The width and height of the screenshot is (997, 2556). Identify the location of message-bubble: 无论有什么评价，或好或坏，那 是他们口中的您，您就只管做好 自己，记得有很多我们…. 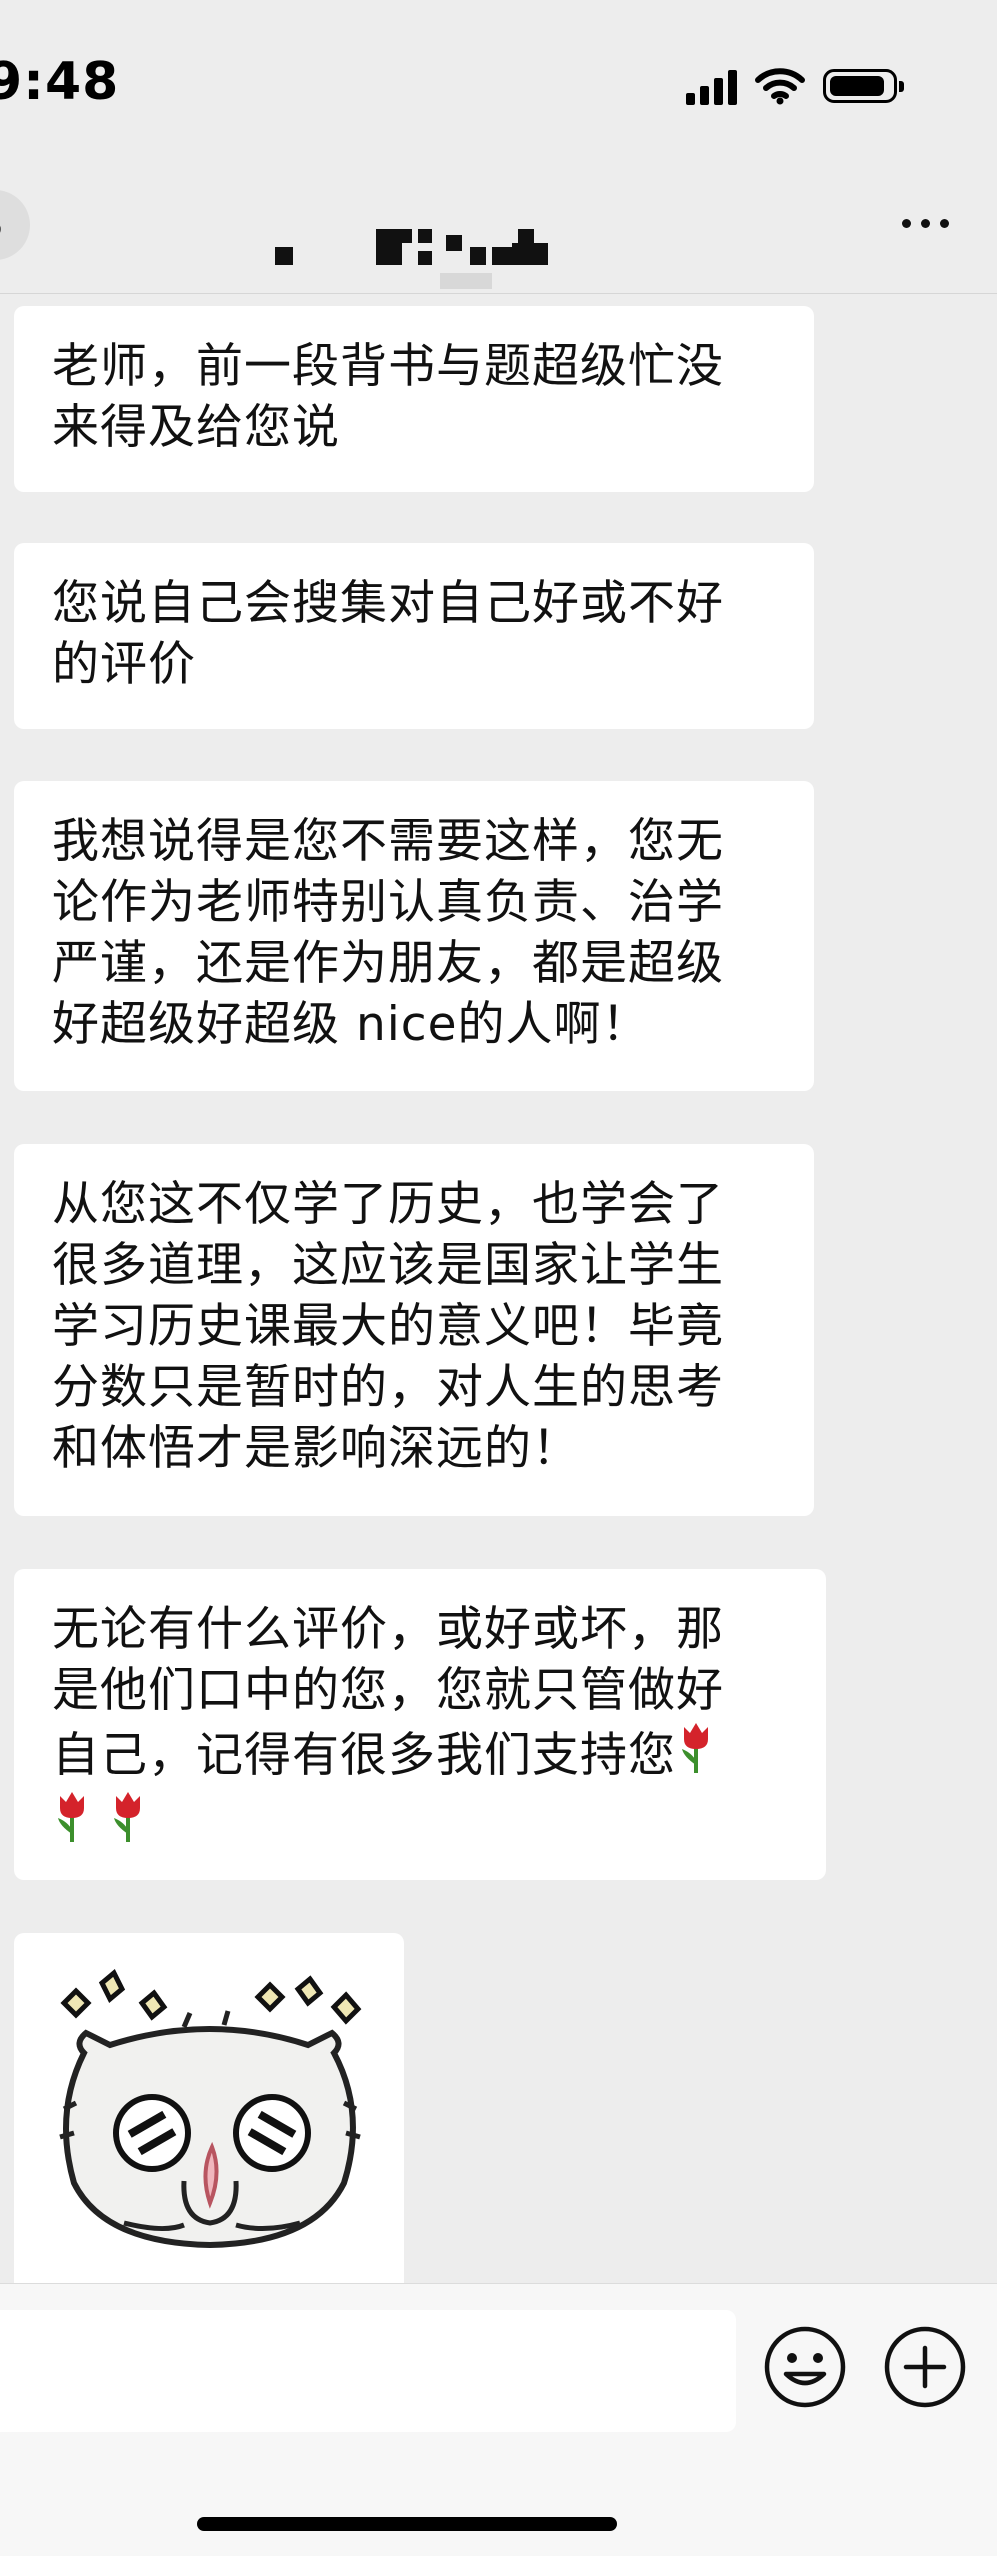
(420, 1724).